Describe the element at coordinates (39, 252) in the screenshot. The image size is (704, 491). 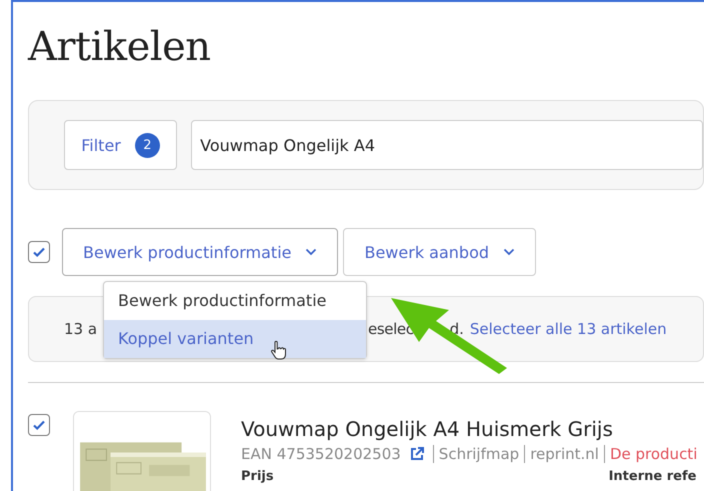
I see `select-all-checkbox` at that location.